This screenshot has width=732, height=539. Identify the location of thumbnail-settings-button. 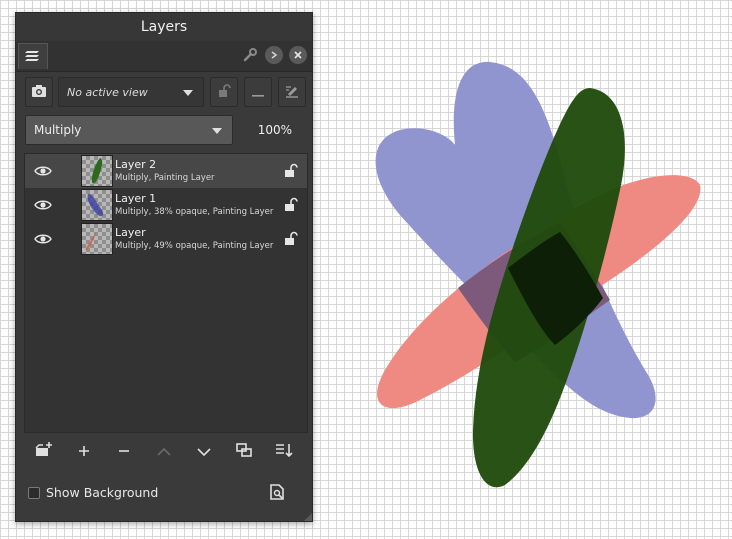
(277, 494).